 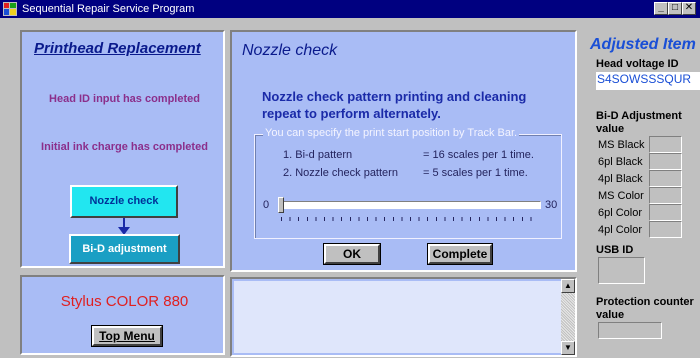 I want to click on minimize-button: _, so click(x=661, y=8).